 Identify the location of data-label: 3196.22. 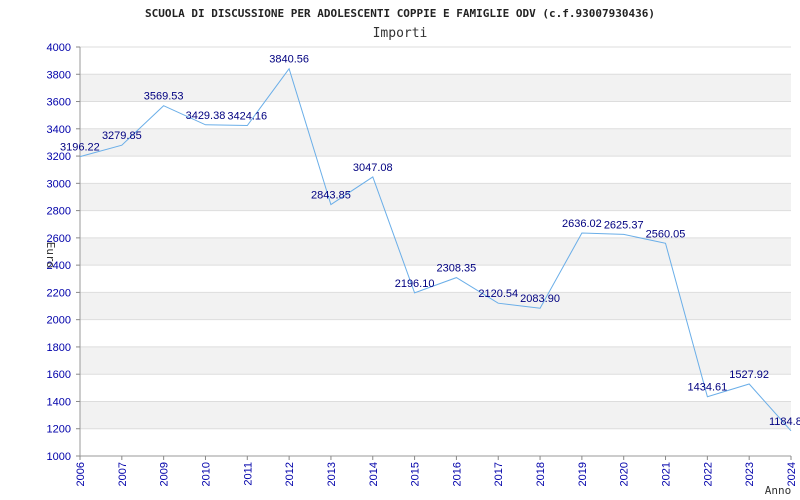
(80, 148).